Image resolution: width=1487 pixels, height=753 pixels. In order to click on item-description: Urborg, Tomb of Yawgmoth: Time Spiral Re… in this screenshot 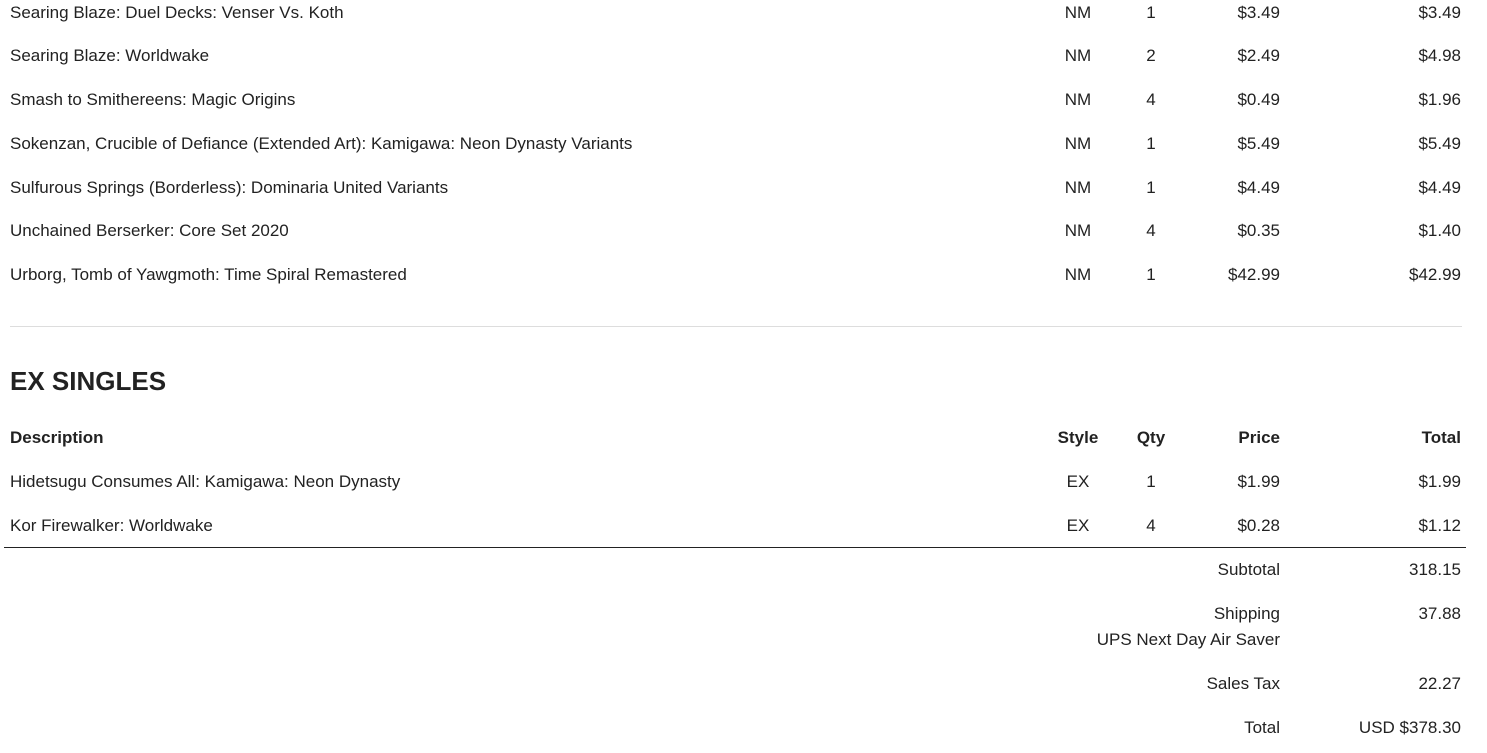, I will do `click(208, 274)`.